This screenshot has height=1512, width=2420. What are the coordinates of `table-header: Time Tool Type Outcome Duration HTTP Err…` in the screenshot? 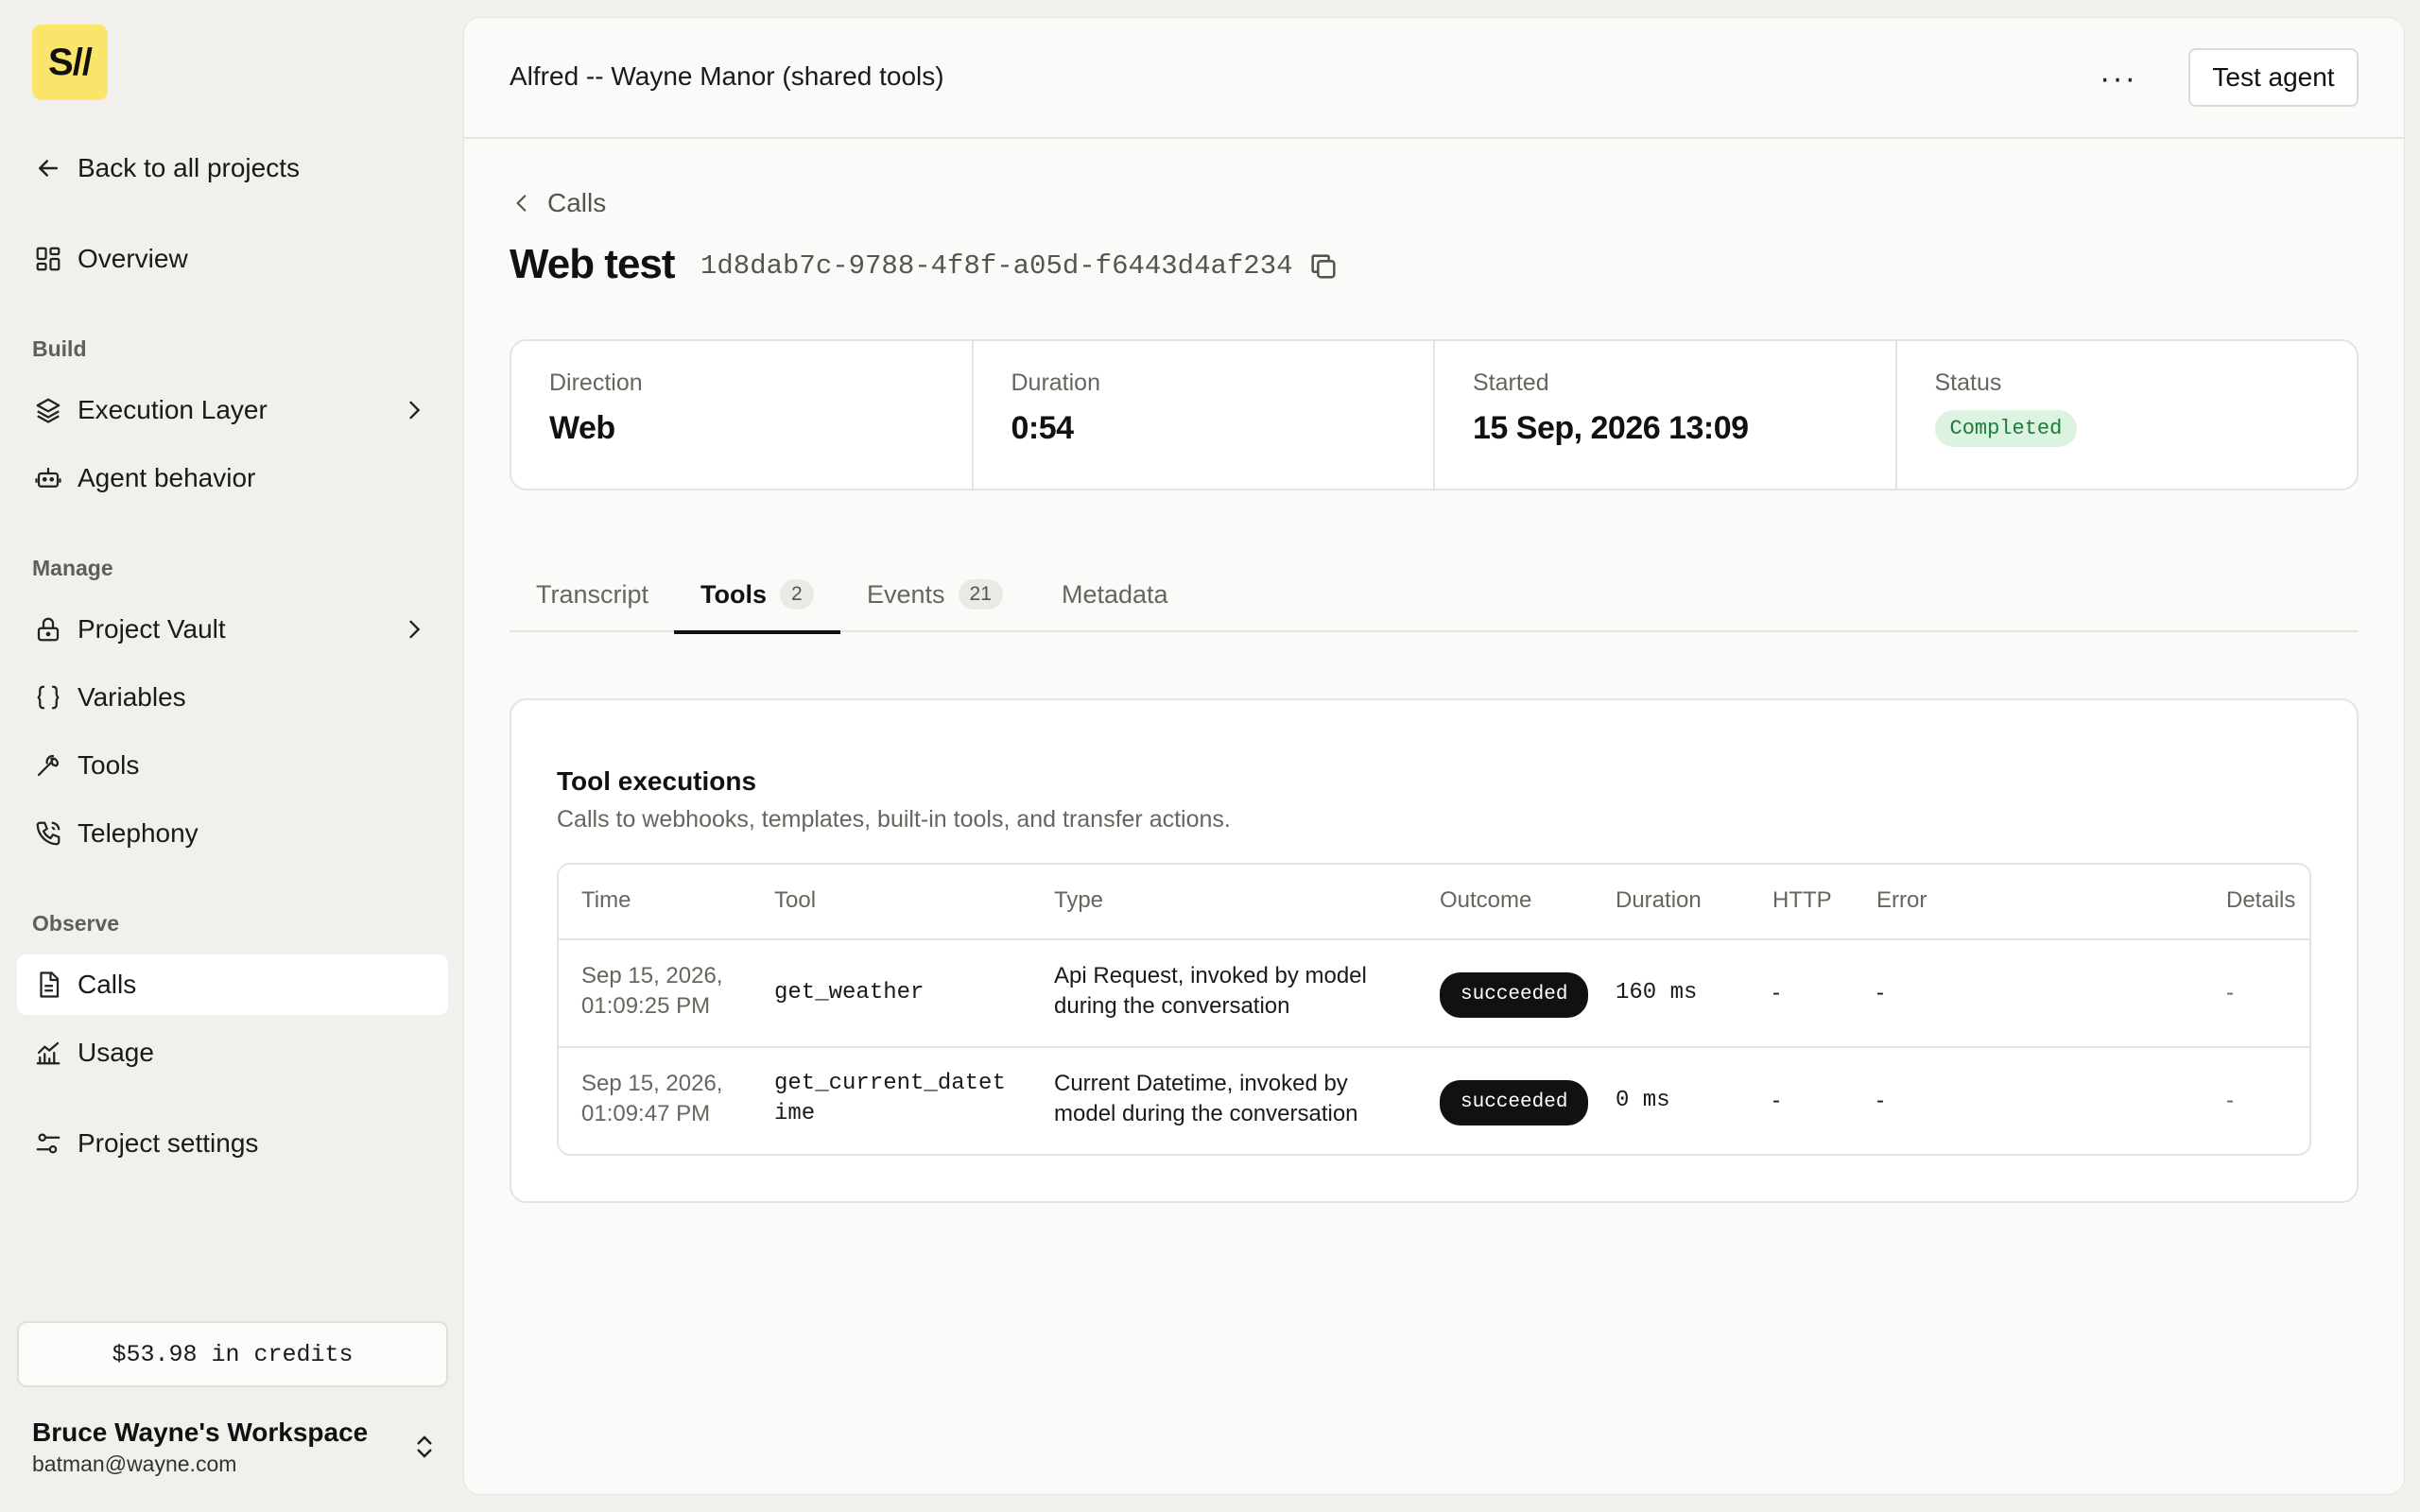 It's located at (1434, 902).